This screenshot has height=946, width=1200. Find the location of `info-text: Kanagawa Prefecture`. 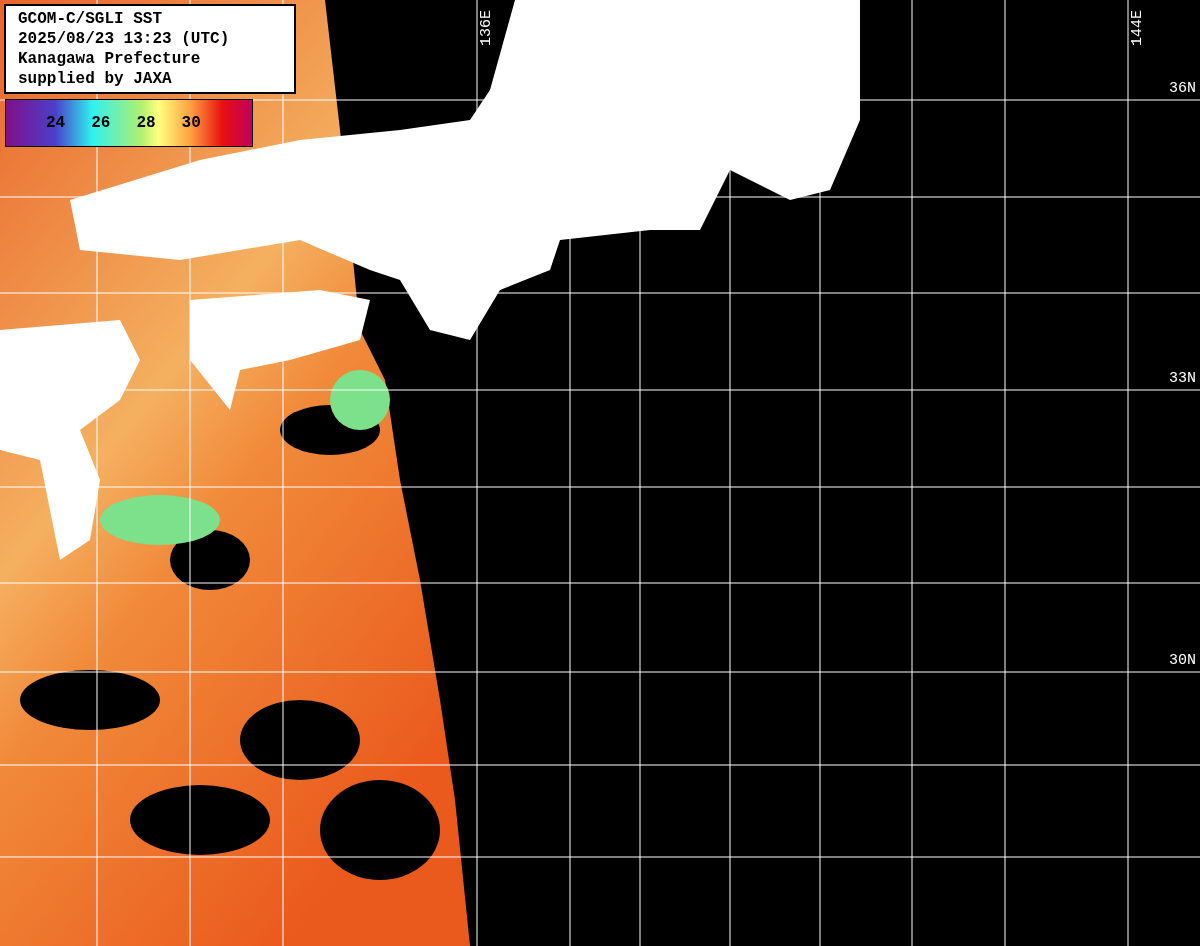

info-text: Kanagawa Prefecture is located at coordinates (110, 59).